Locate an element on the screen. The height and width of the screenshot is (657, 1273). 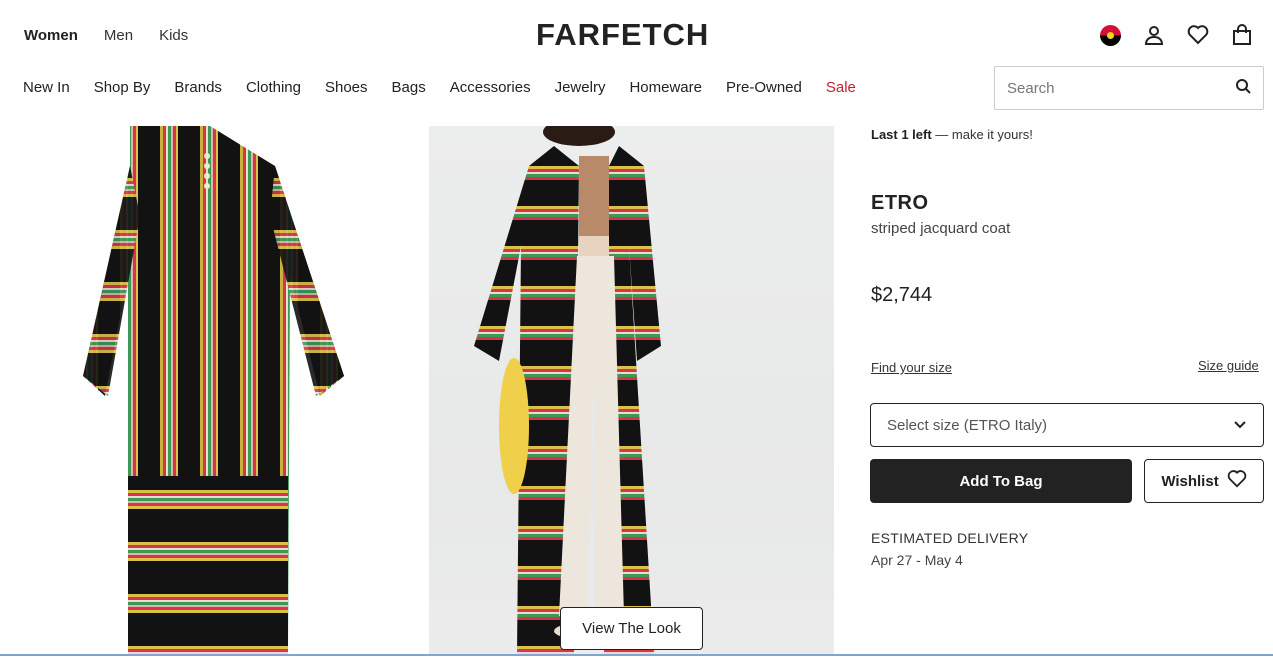
account-icon is located at coordinates (1154, 35).